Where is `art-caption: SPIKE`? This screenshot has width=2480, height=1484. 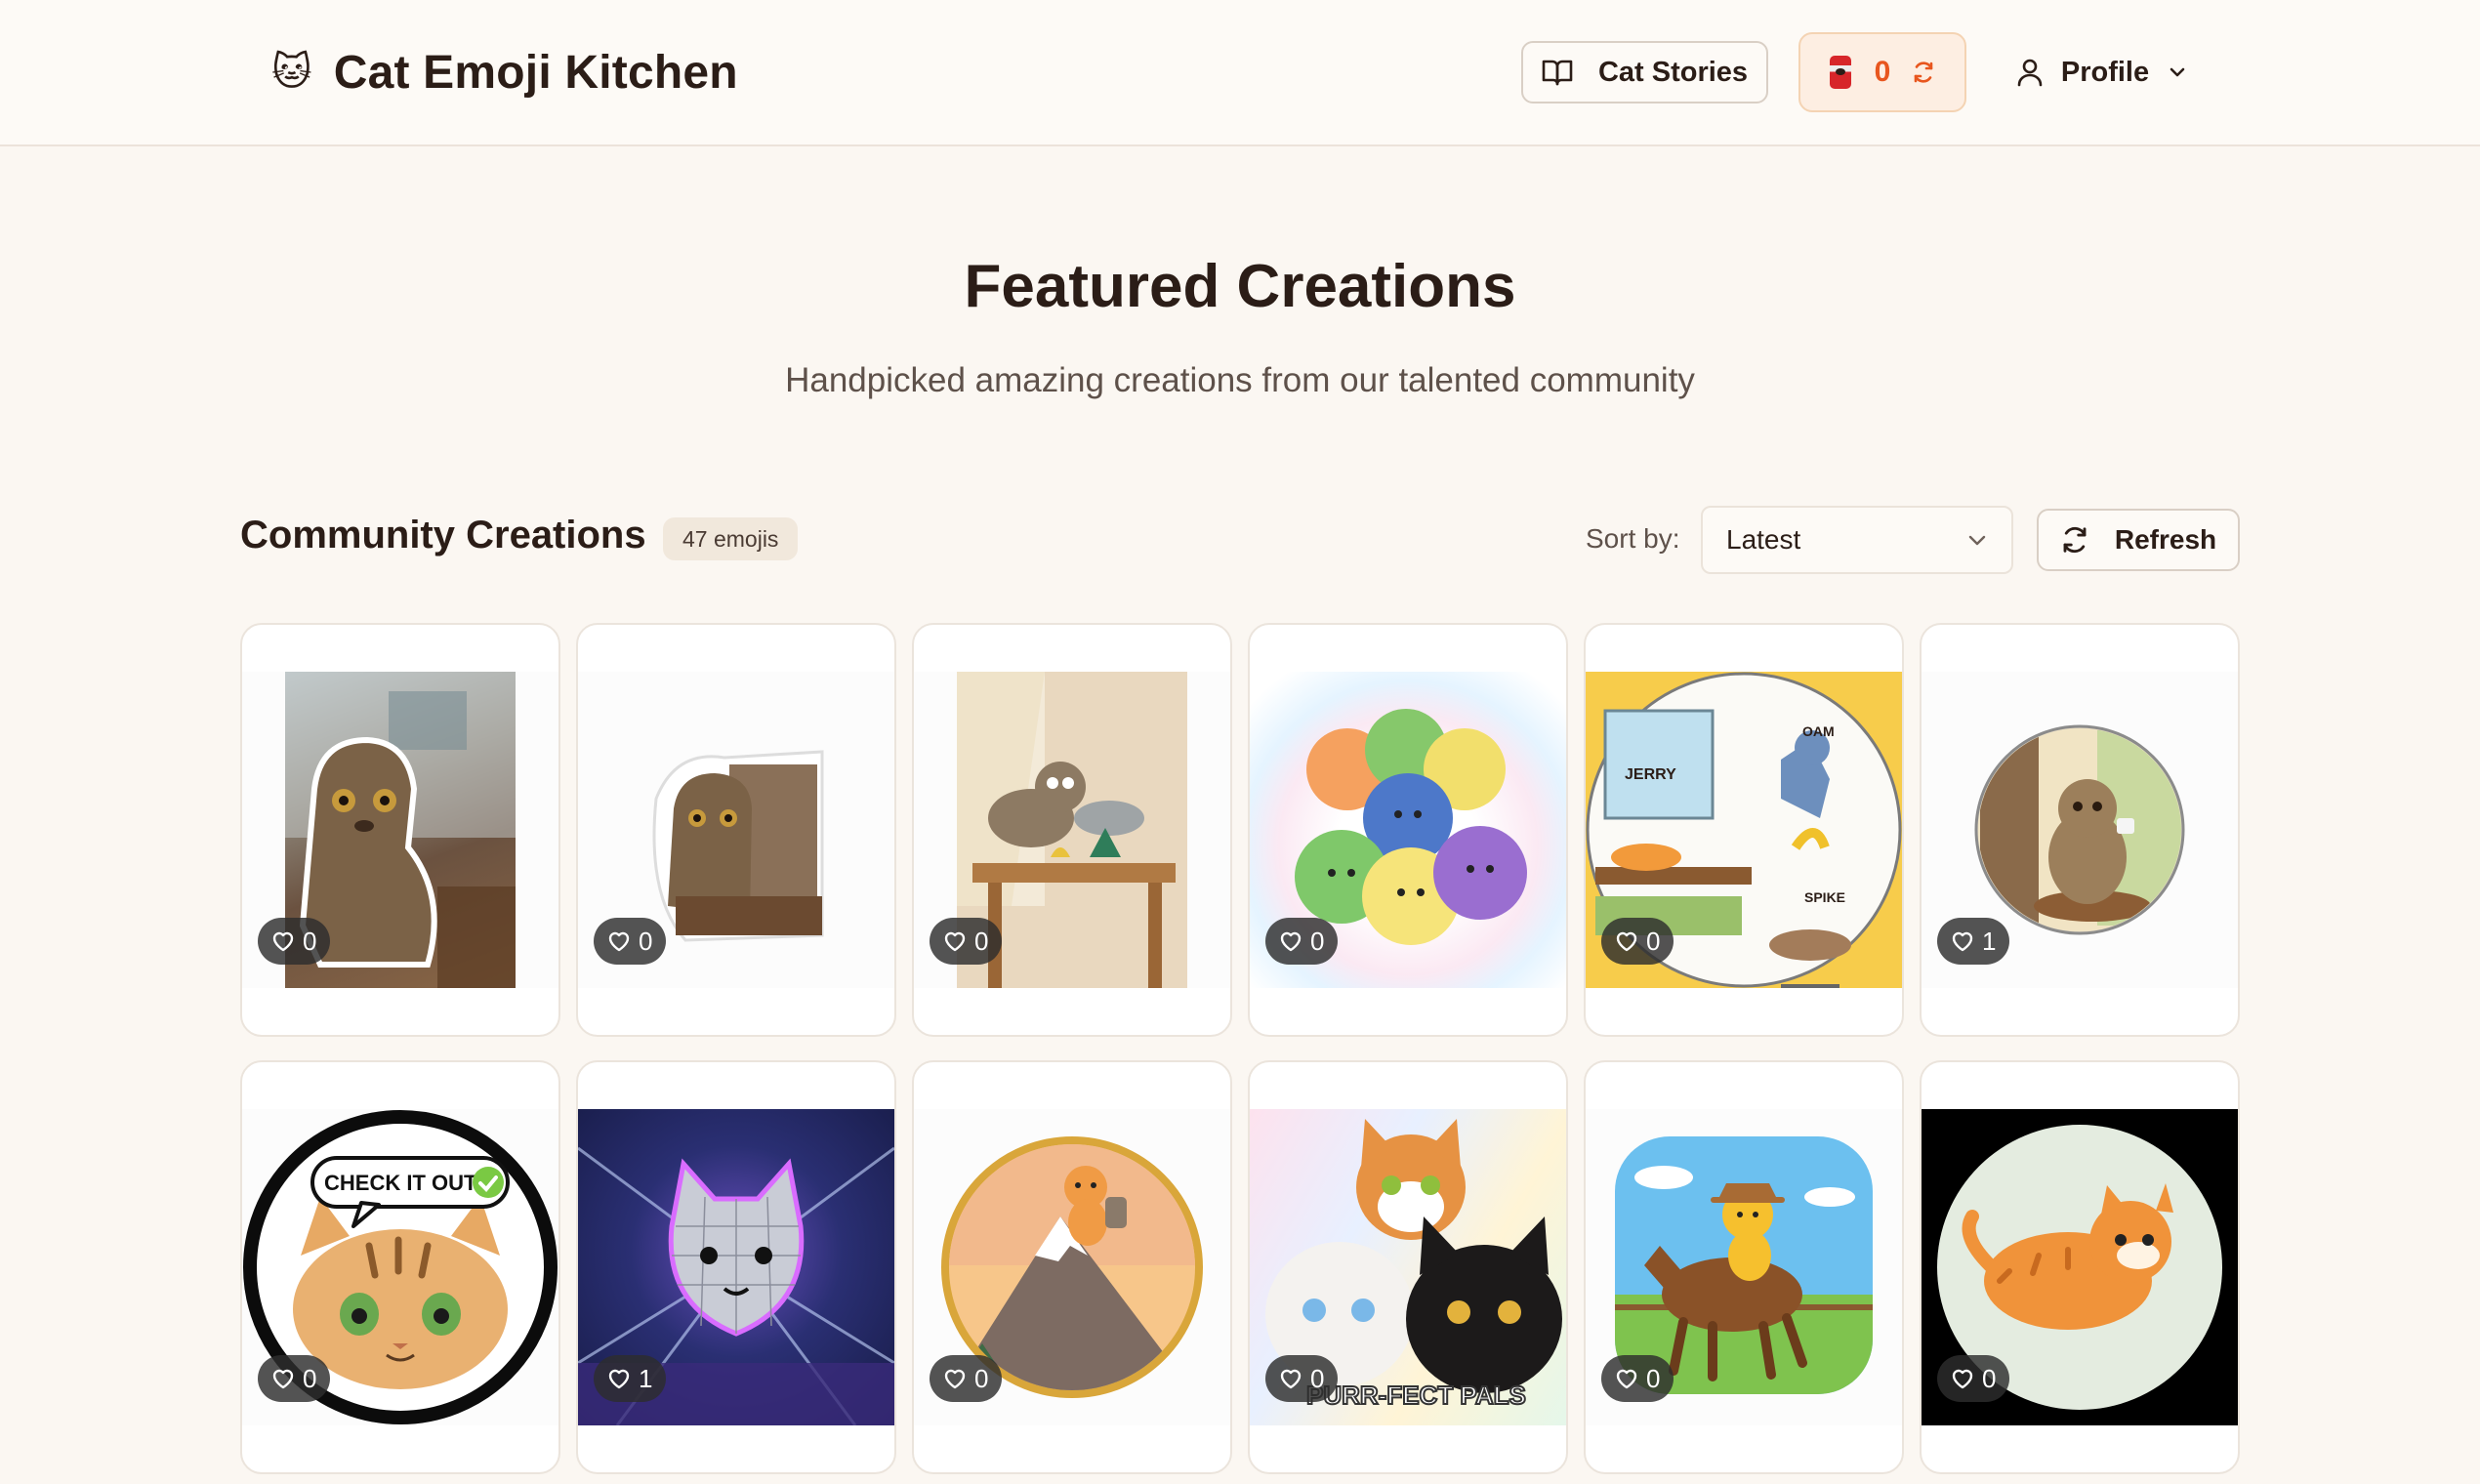 art-caption: SPIKE is located at coordinates (1824, 897).